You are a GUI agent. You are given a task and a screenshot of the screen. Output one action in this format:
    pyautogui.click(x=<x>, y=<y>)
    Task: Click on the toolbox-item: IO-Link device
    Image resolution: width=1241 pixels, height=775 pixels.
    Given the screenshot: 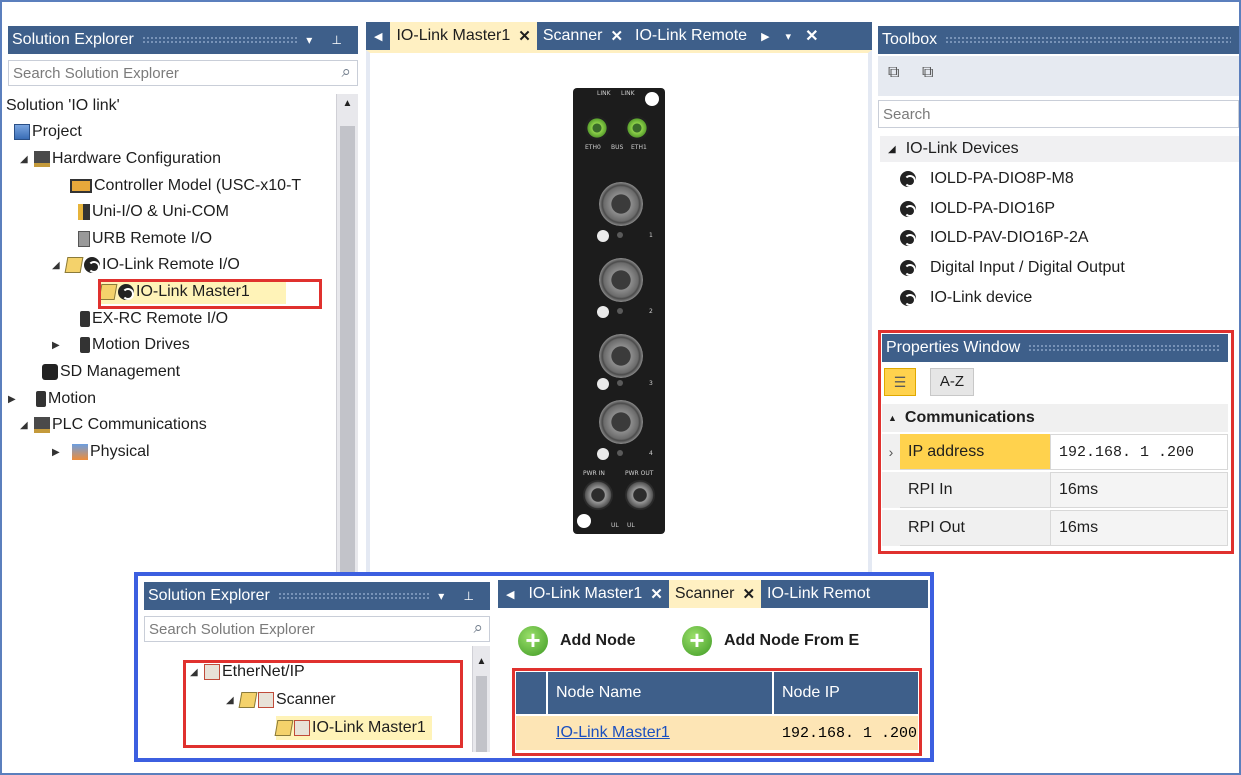 What is the action you would take?
    pyautogui.click(x=966, y=298)
    